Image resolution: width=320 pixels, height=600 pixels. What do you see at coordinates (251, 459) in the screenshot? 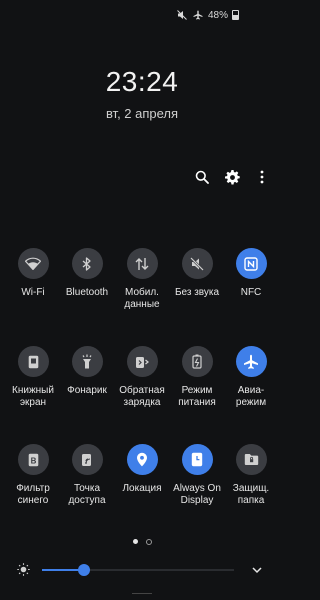
I see `secure-folder-icon` at bounding box center [251, 459].